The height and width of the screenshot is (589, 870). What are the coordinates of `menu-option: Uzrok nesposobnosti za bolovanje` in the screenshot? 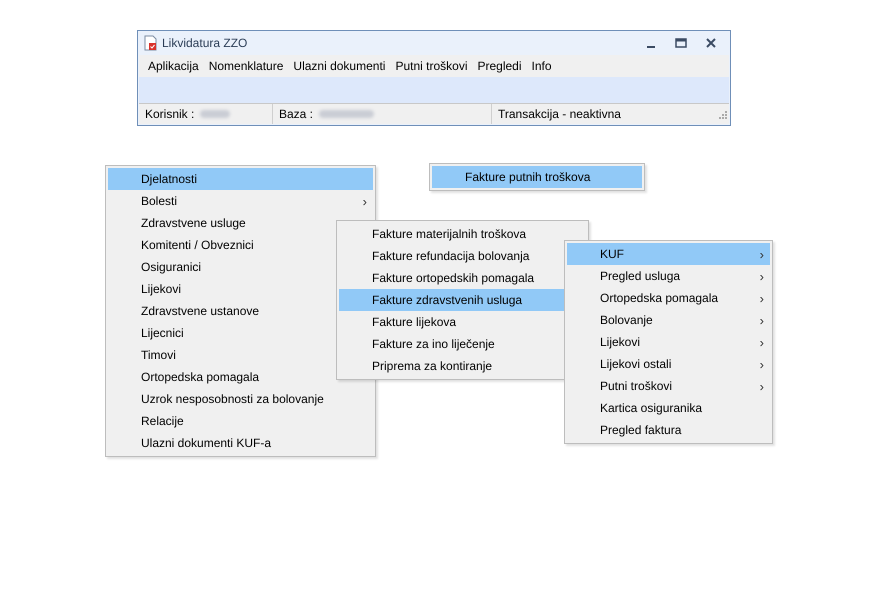 It's located at (240, 399).